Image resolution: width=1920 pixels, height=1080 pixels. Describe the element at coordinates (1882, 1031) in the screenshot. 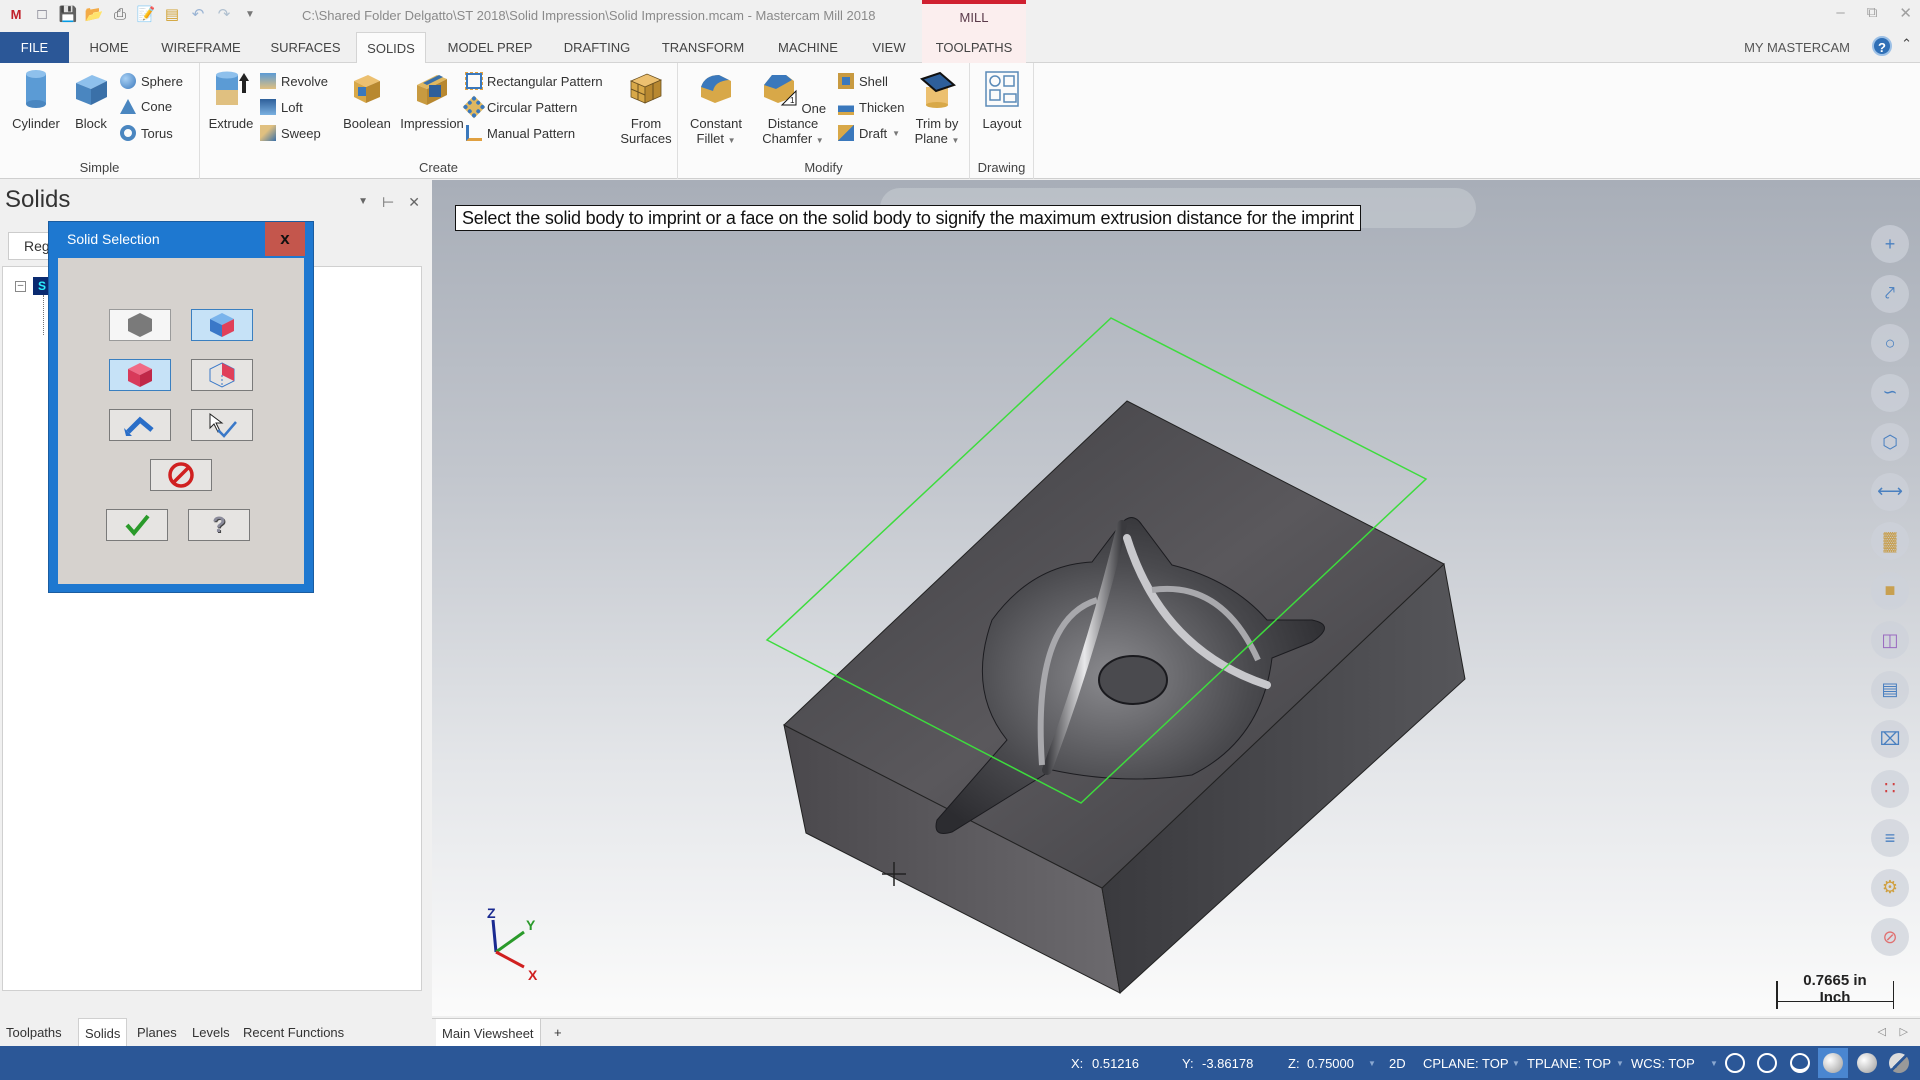

I see `scroll-left-icon: ◁` at that location.